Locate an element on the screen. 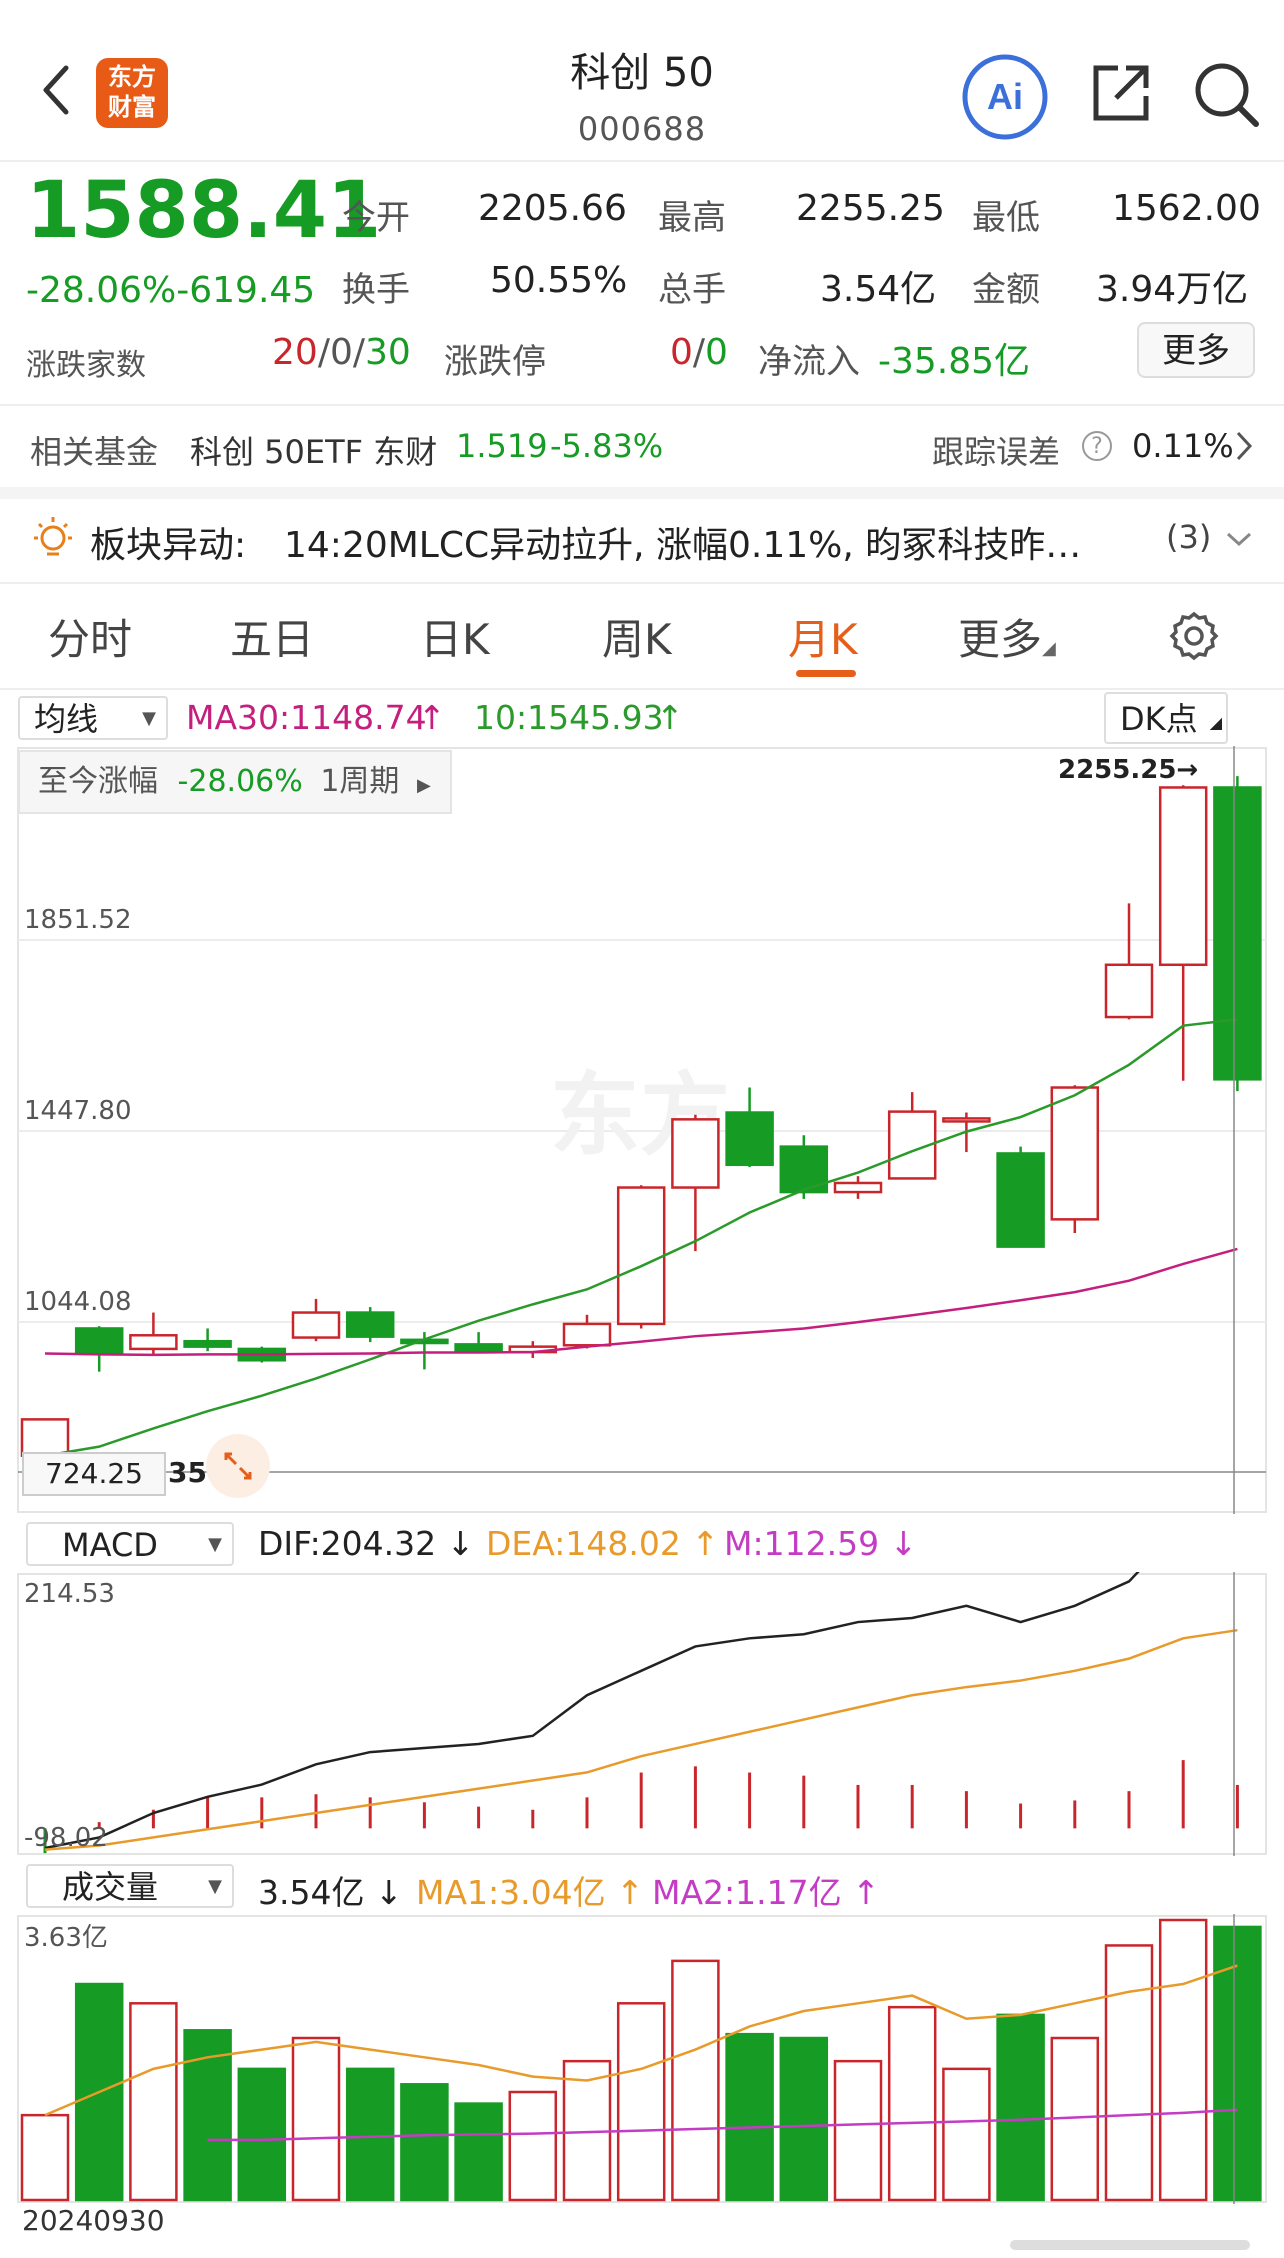  alert-divider is located at coordinates (642, 583).